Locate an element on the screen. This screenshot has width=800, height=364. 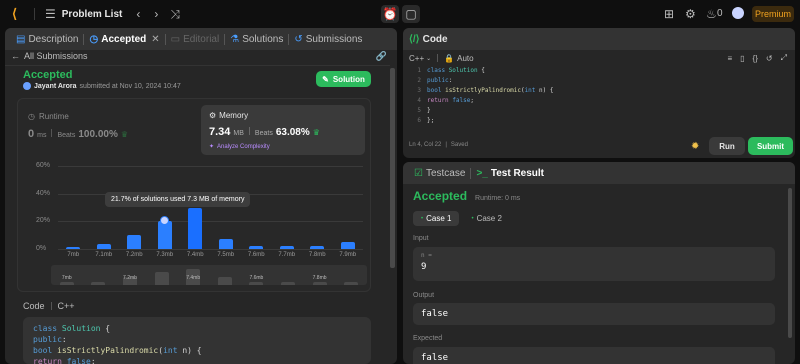
tab-accepted: ◷ Accepted ✕ is located at coordinates (124, 39).